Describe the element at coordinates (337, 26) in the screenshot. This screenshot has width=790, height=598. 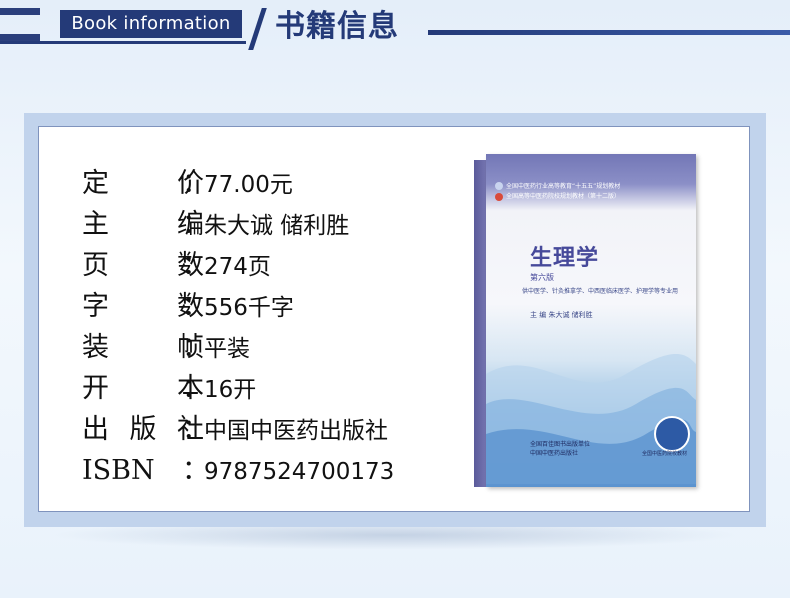
I see `header-title: 书籍信息` at that location.